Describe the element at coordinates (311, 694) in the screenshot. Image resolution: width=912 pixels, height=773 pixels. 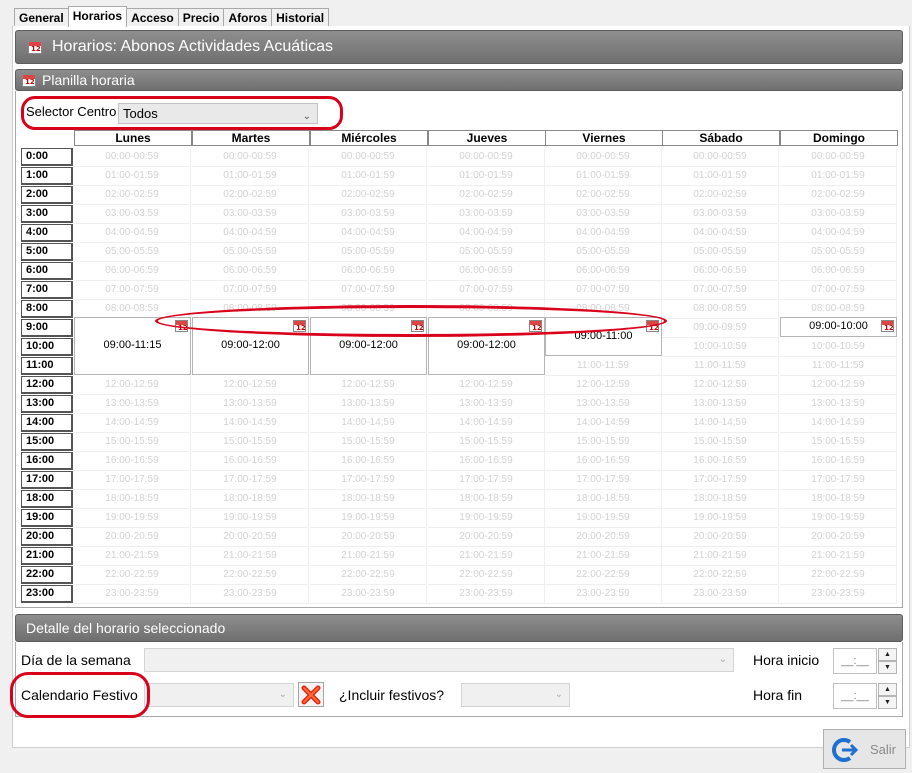
I see `clear-calendario-button` at that location.